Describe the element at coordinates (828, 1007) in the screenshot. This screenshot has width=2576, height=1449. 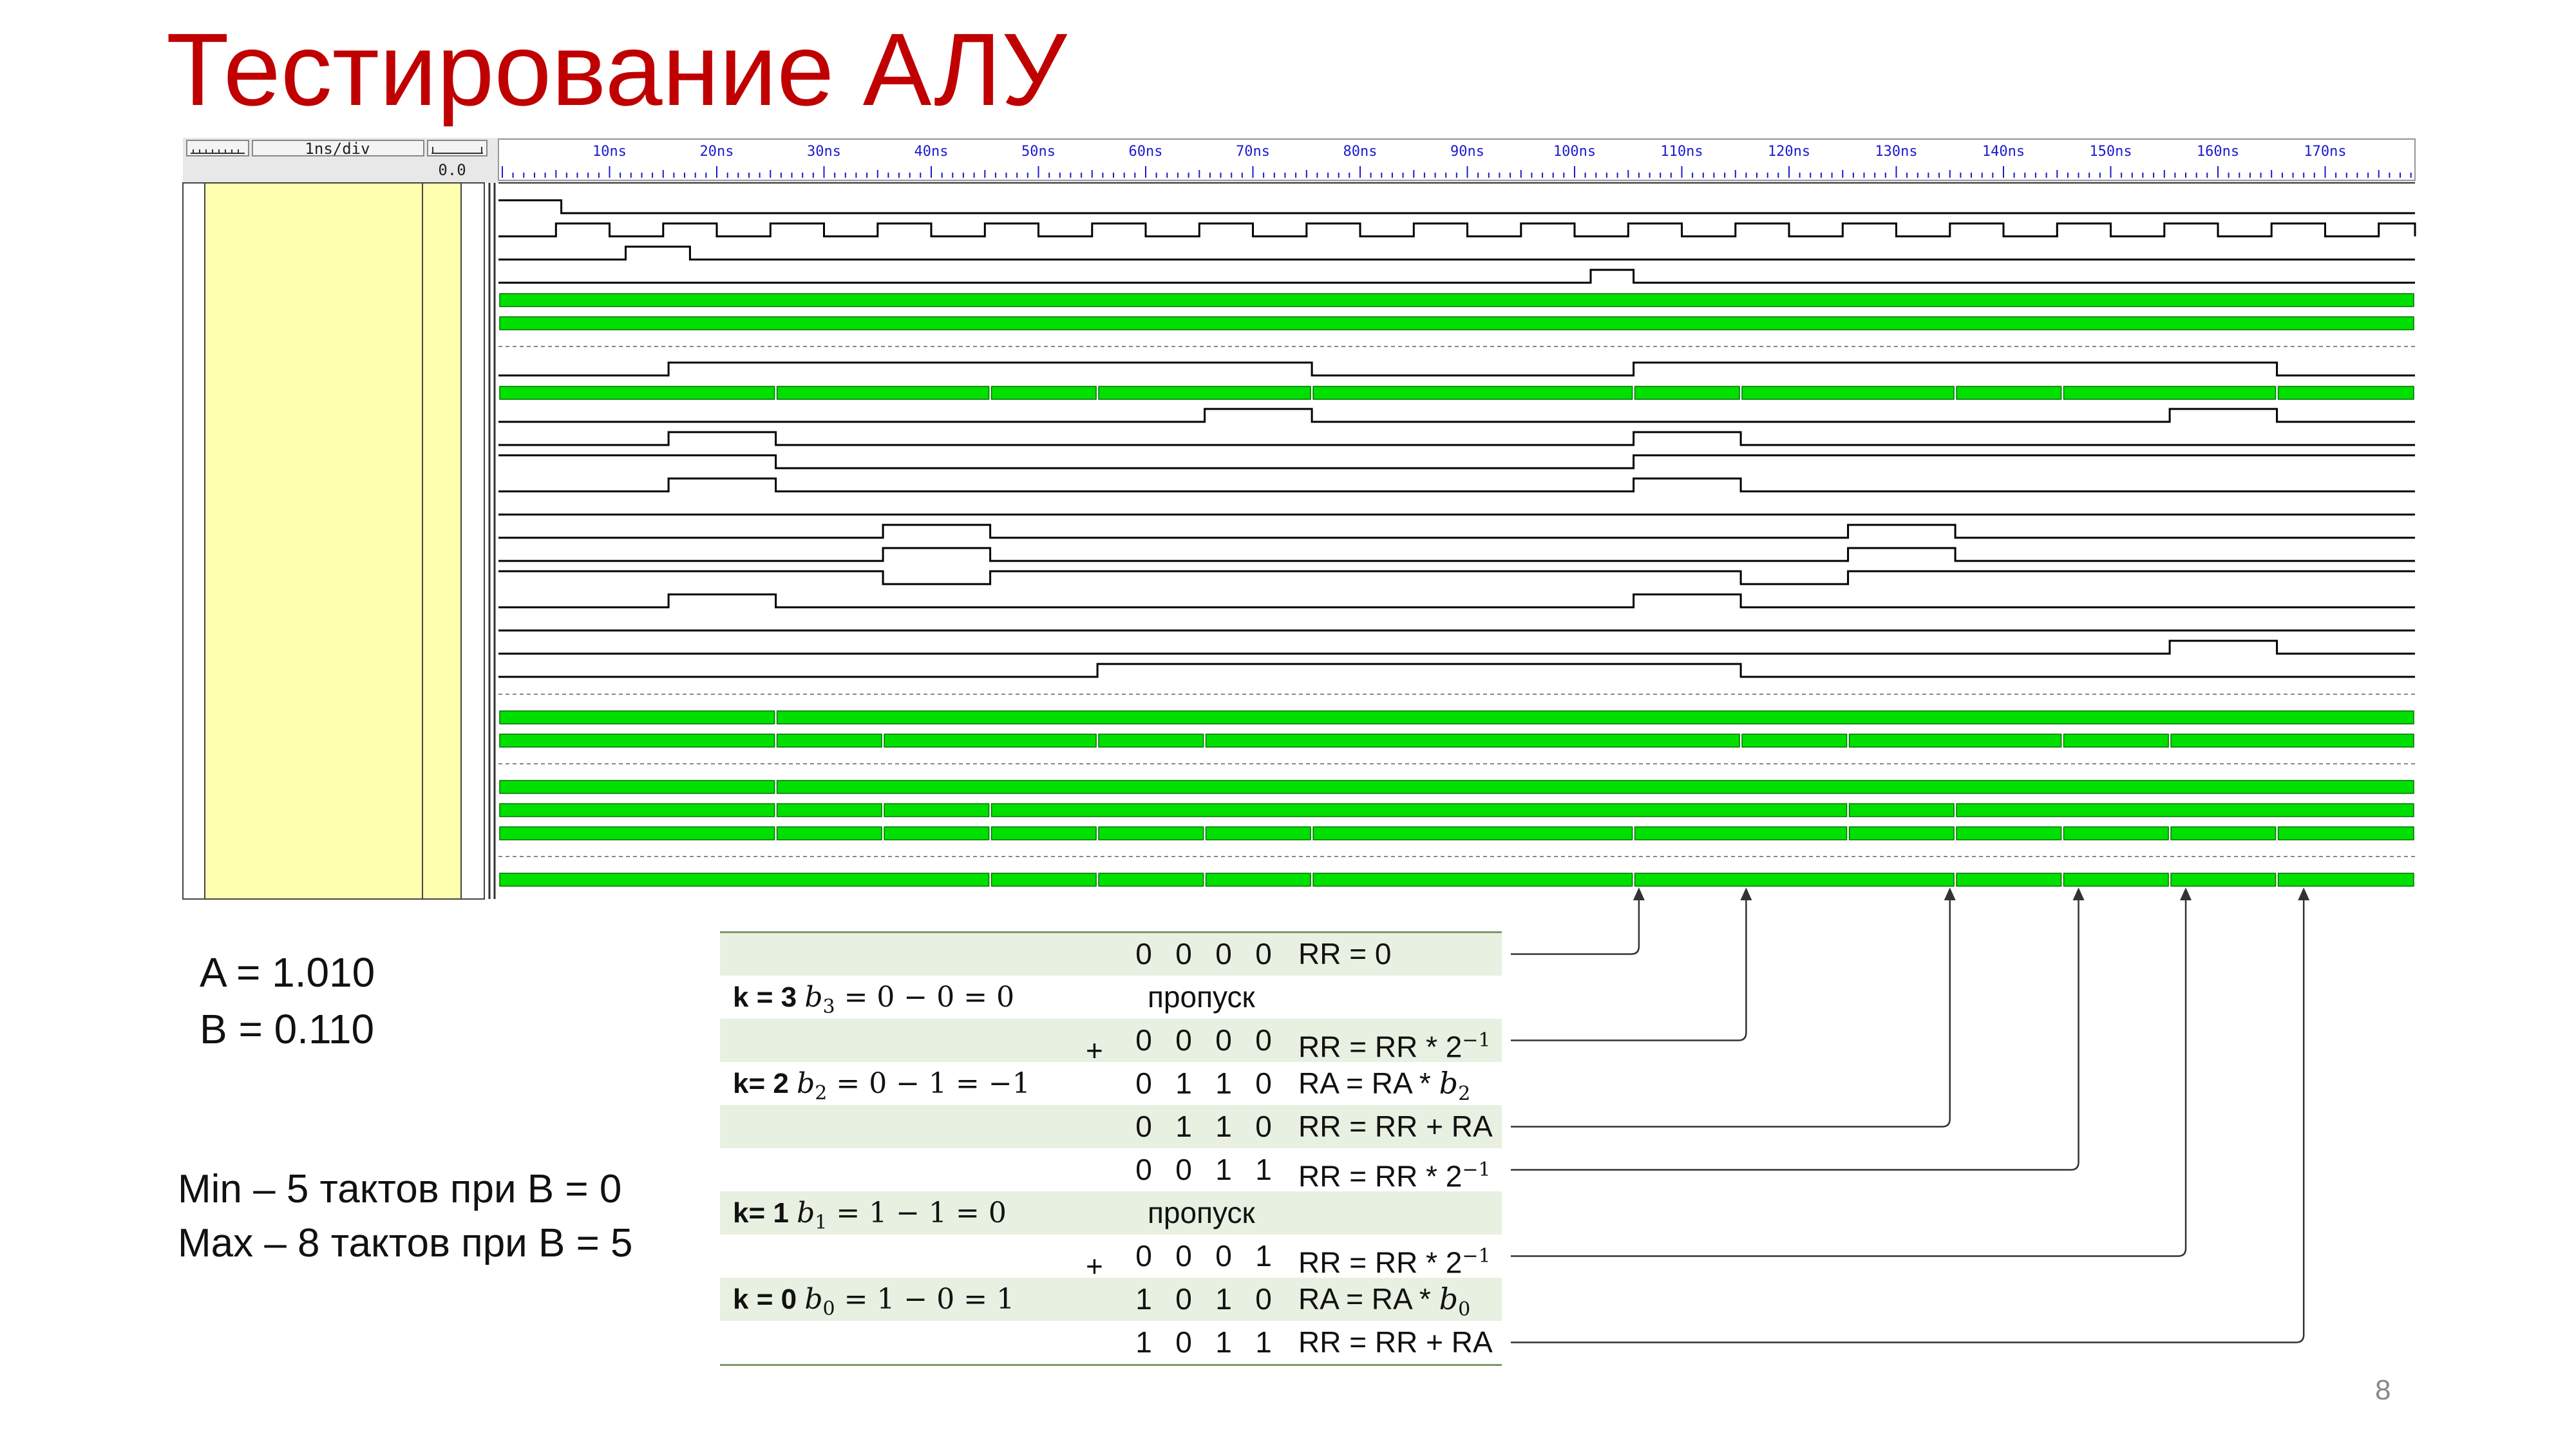
I see `step-sub: 3` at that location.